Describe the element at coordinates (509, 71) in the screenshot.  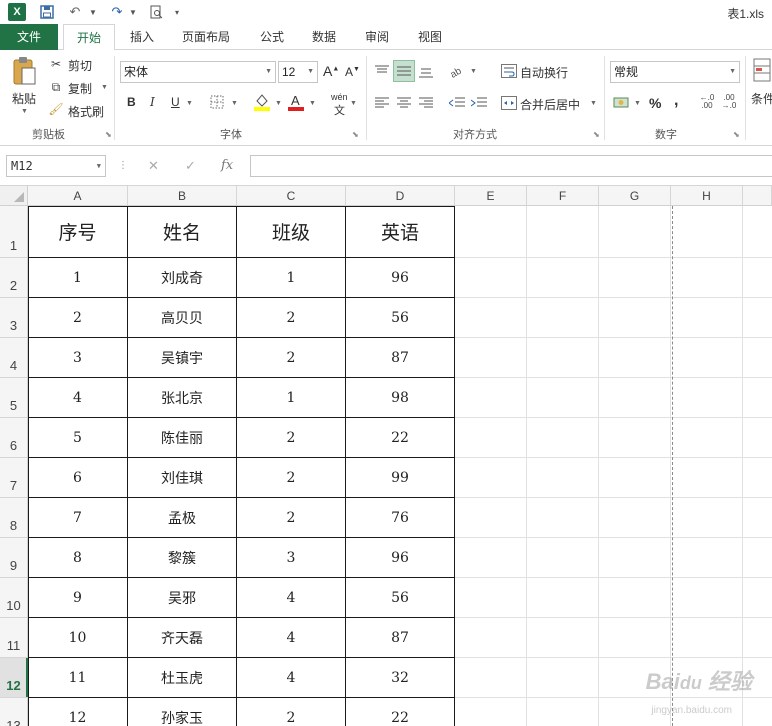
I see `wrap-text-icon` at that location.